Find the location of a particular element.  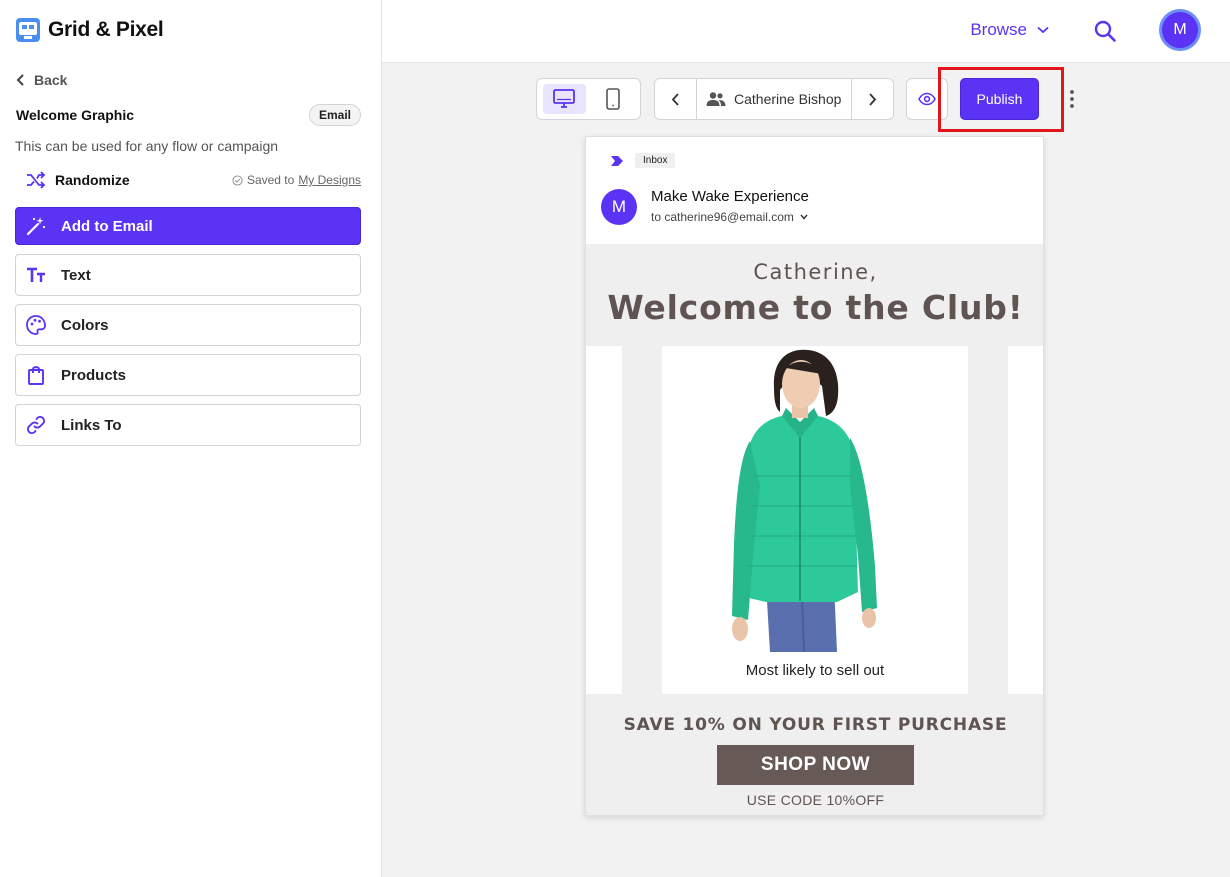

offer-text: SAVE 10% ON YOUR FIRST PURCHASE is located at coordinates (815, 725).